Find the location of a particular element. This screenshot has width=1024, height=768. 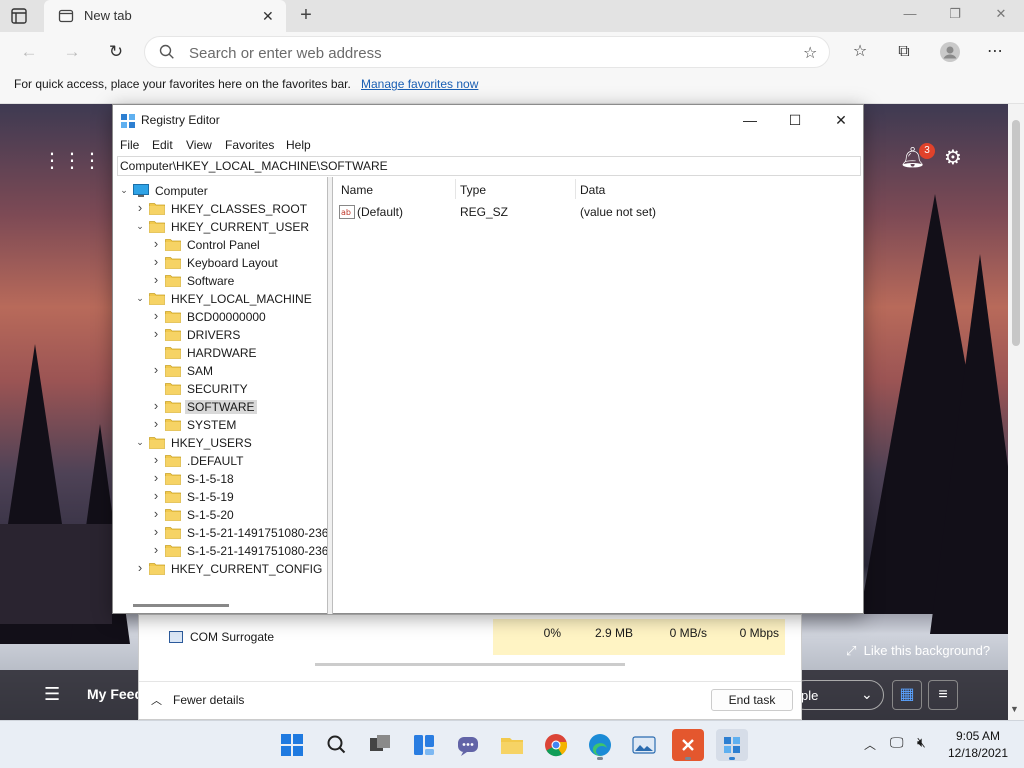

tree-node: › HKEY_CURRENT_CONFIG is located at coordinates (220, 569).